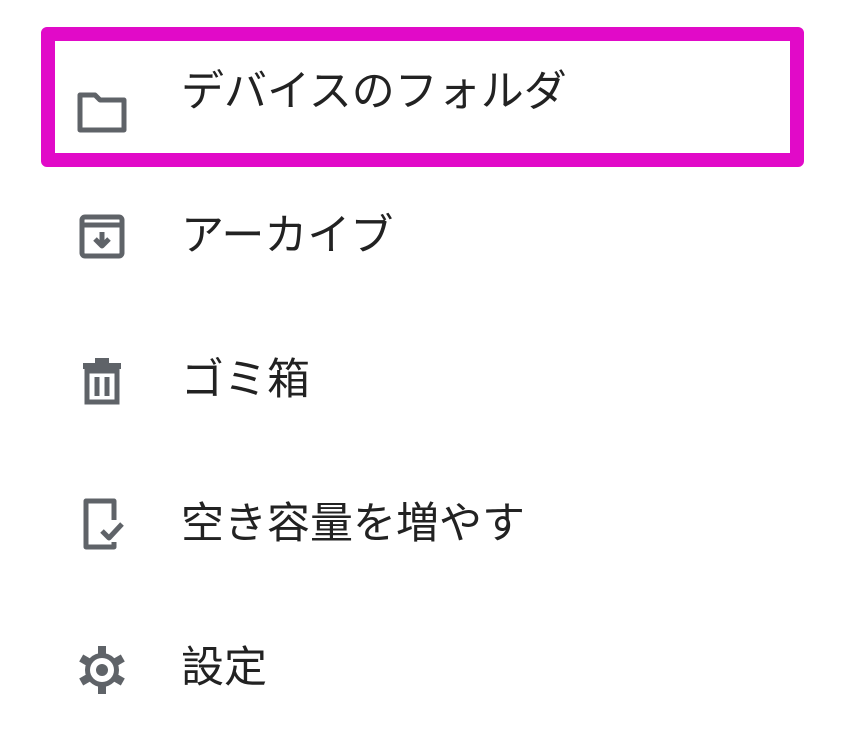 The image size is (864, 736). I want to click on trash-icon, so click(102, 380).